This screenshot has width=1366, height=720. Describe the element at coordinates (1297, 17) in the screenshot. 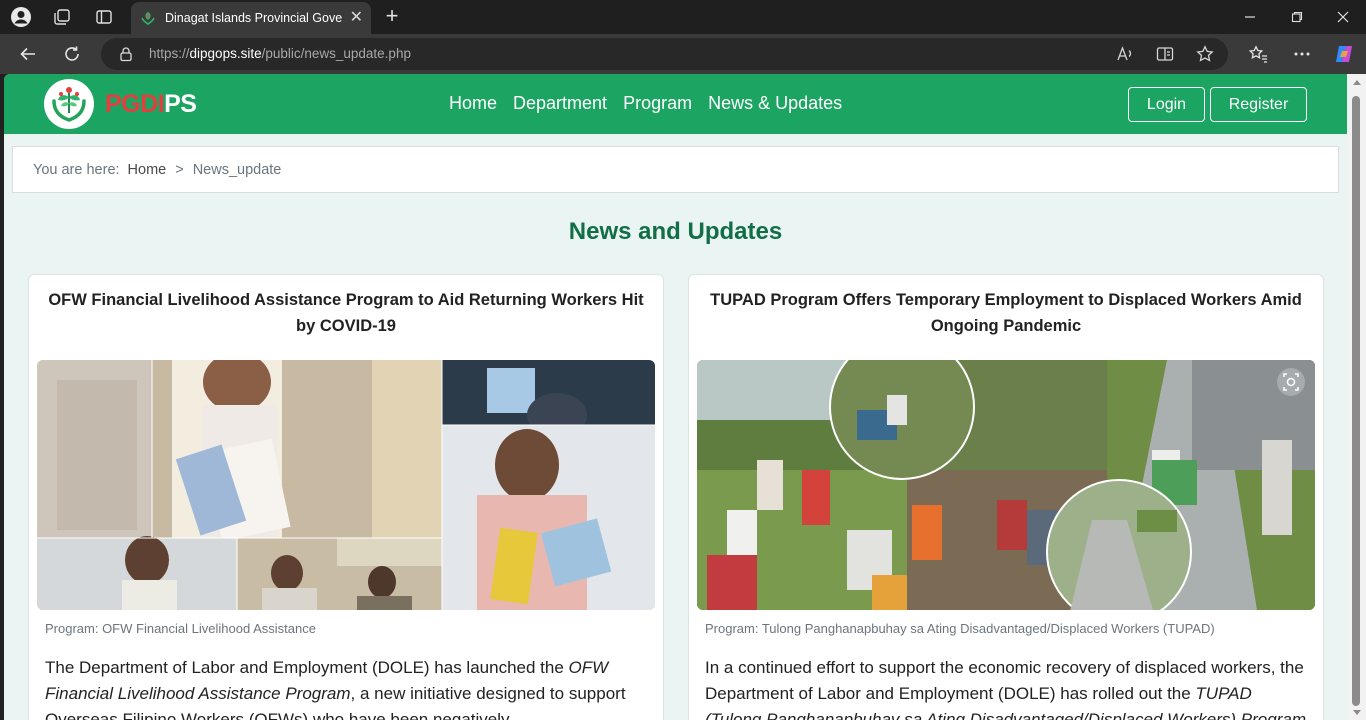

I see `restore-icon` at that location.